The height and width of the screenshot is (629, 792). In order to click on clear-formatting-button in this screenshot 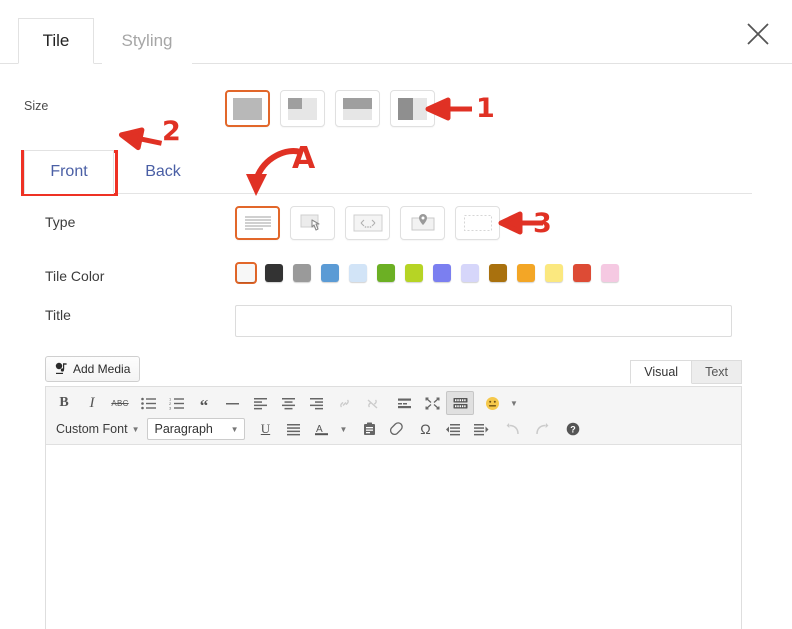, I will do `click(397, 429)`.